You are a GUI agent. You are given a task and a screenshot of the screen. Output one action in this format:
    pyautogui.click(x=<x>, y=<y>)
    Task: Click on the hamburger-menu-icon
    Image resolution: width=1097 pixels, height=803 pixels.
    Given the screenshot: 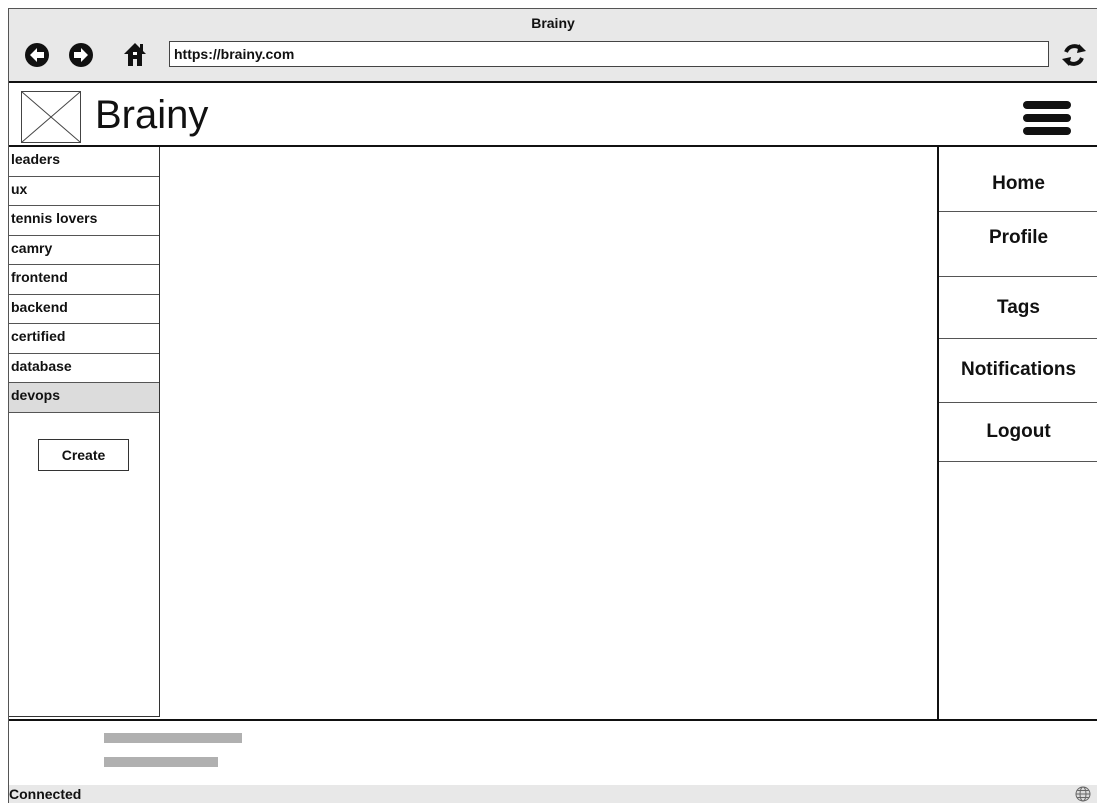 What is the action you would take?
    pyautogui.click(x=1047, y=119)
    